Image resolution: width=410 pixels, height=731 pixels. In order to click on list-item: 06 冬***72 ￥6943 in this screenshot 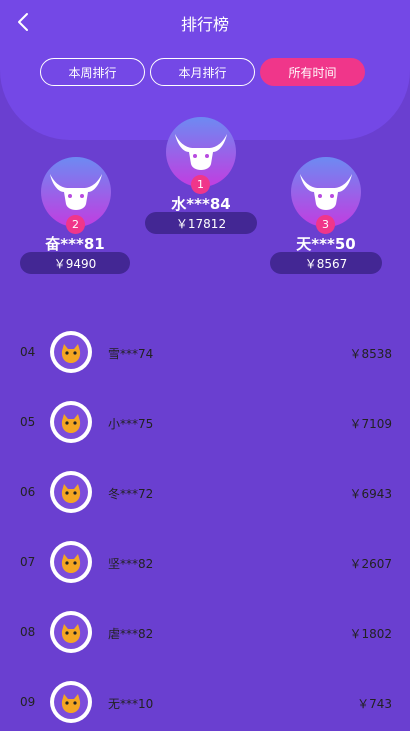, I will do `click(205, 493)`.